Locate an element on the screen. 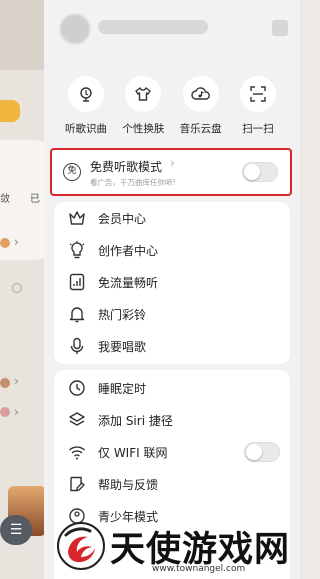 The height and width of the screenshot is (579, 320). menu-item-label: 仅 WIFI 联网 is located at coordinates (133, 452).